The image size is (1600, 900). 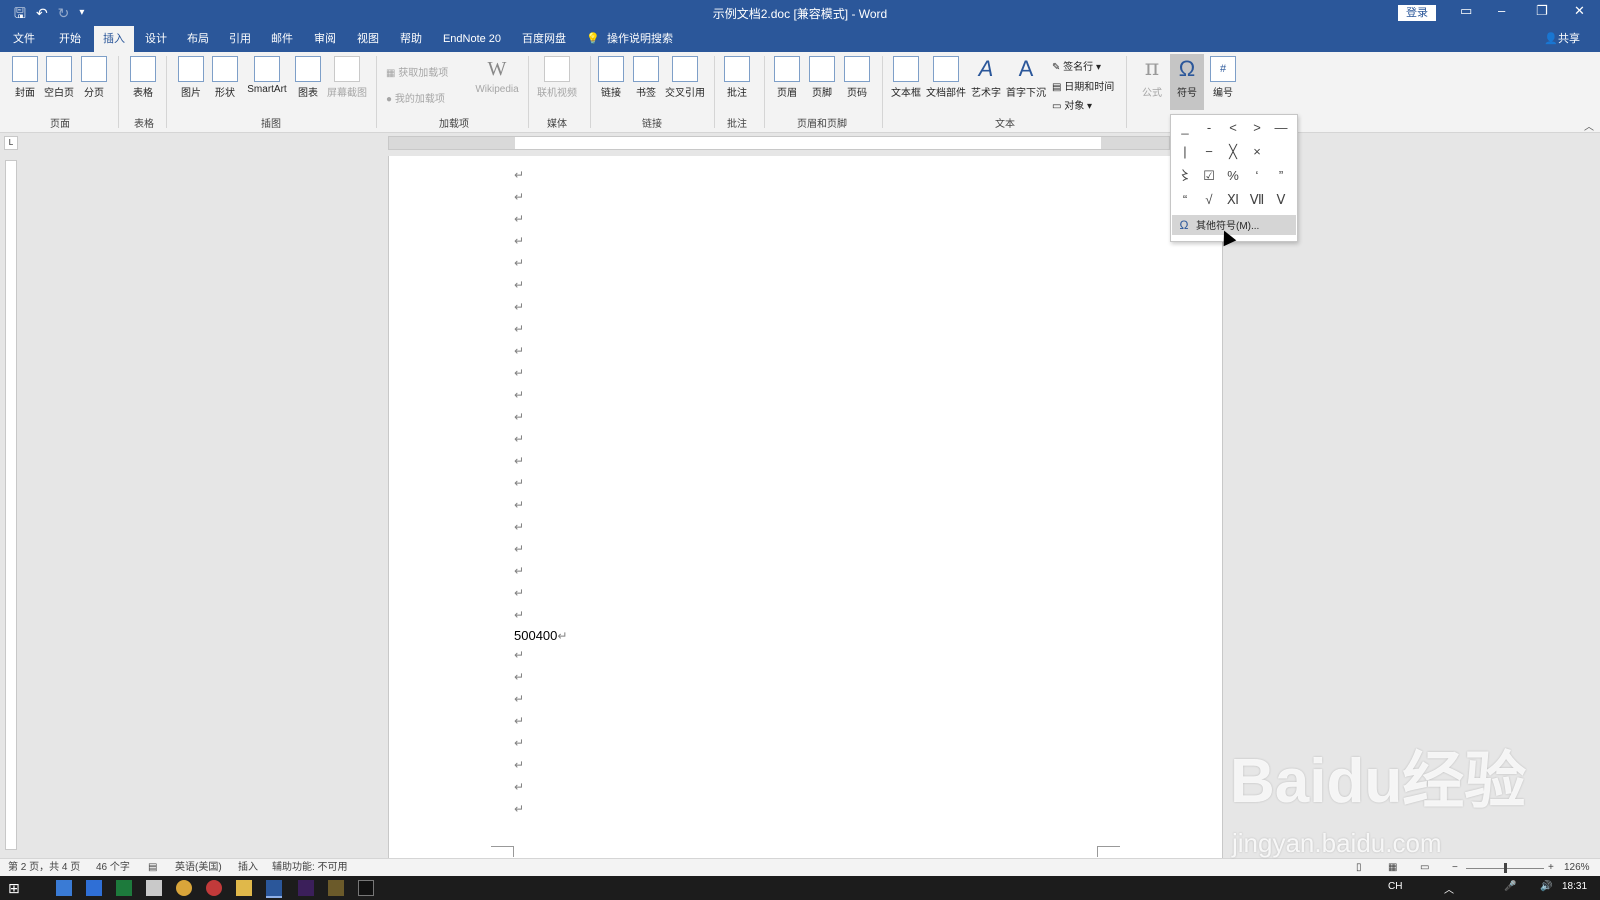 What do you see at coordinates (347, 77) in the screenshot?
I see `screenshot-button: 屏幕截图` at bounding box center [347, 77].